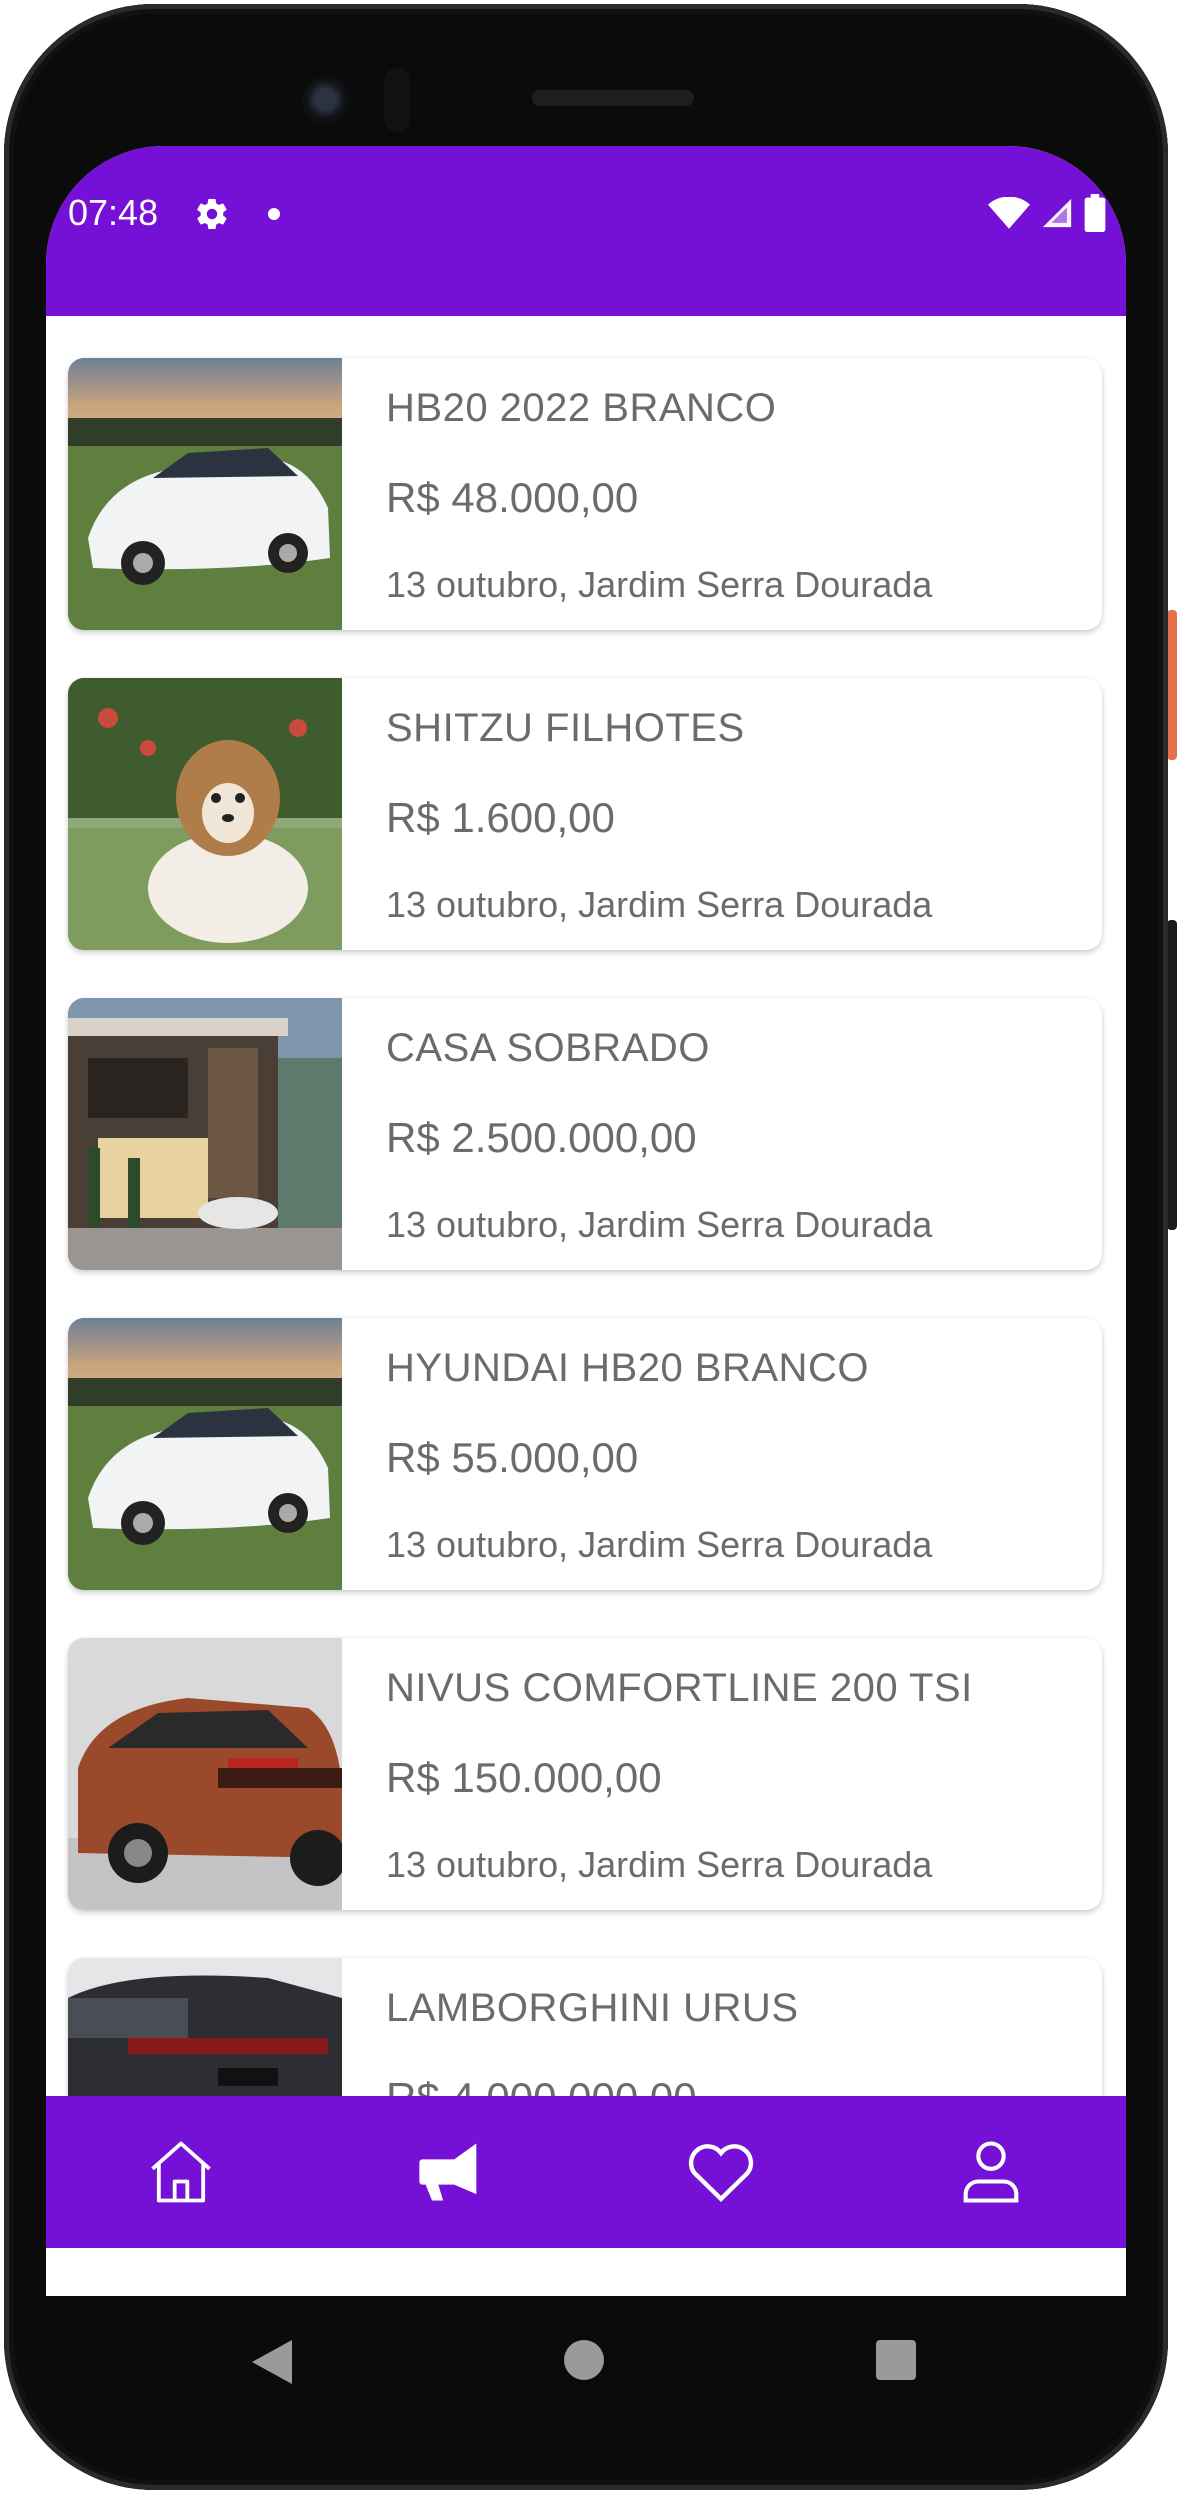 This screenshot has width=1178, height=2498. I want to click on heart-icon, so click(721, 2173).